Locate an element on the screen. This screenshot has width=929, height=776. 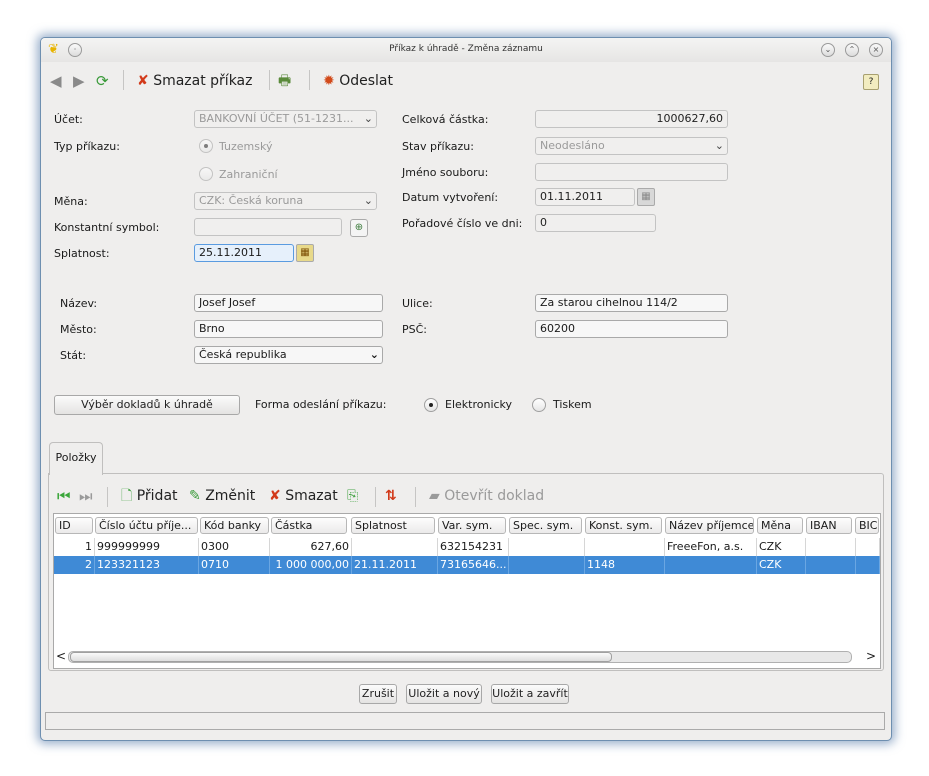
help-icon: ? is located at coordinates (871, 82).